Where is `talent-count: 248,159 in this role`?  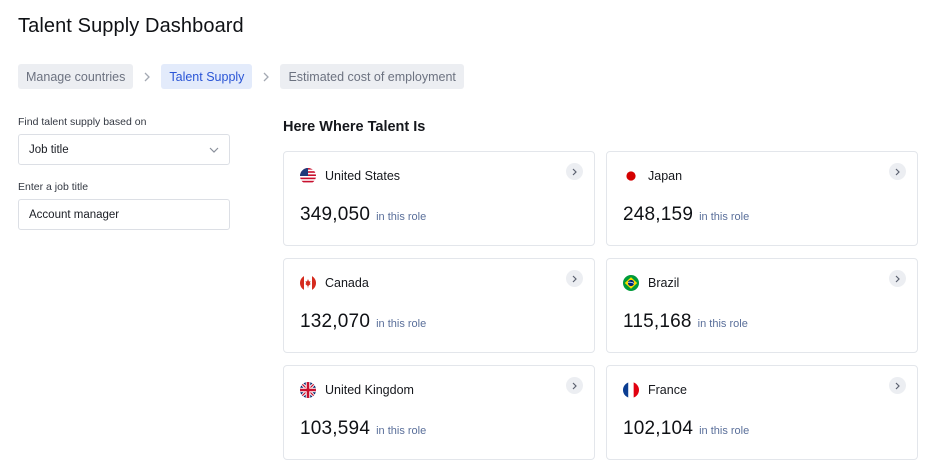
talent-count: 248,159 in this role is located at coordinates (686, 215).